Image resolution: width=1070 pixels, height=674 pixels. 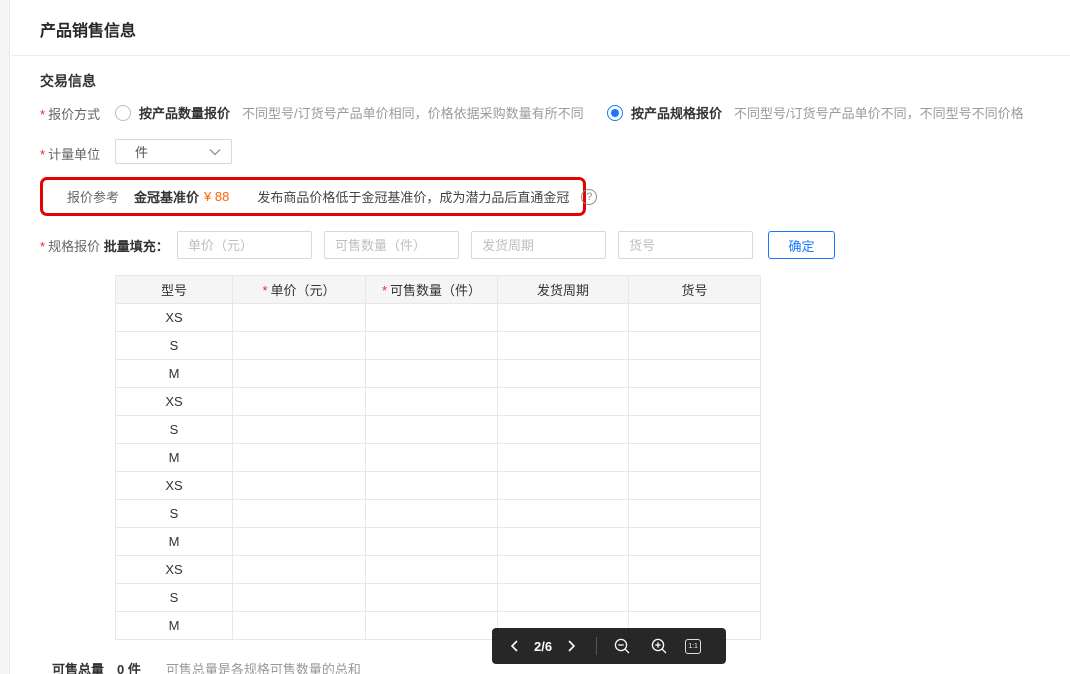 What do you see at coordinates (538, 245) in the screenshot?
I see `batch-cycle-input` at bounding box center [538, 245].